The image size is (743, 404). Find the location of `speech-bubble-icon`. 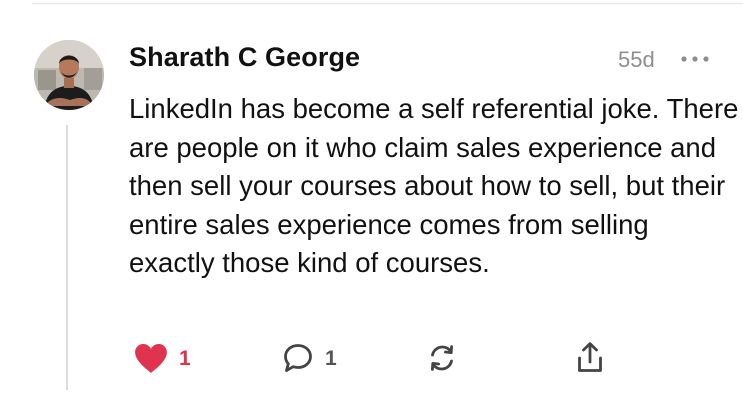

speech-bubble-icon is located at coordinates (298, 358).